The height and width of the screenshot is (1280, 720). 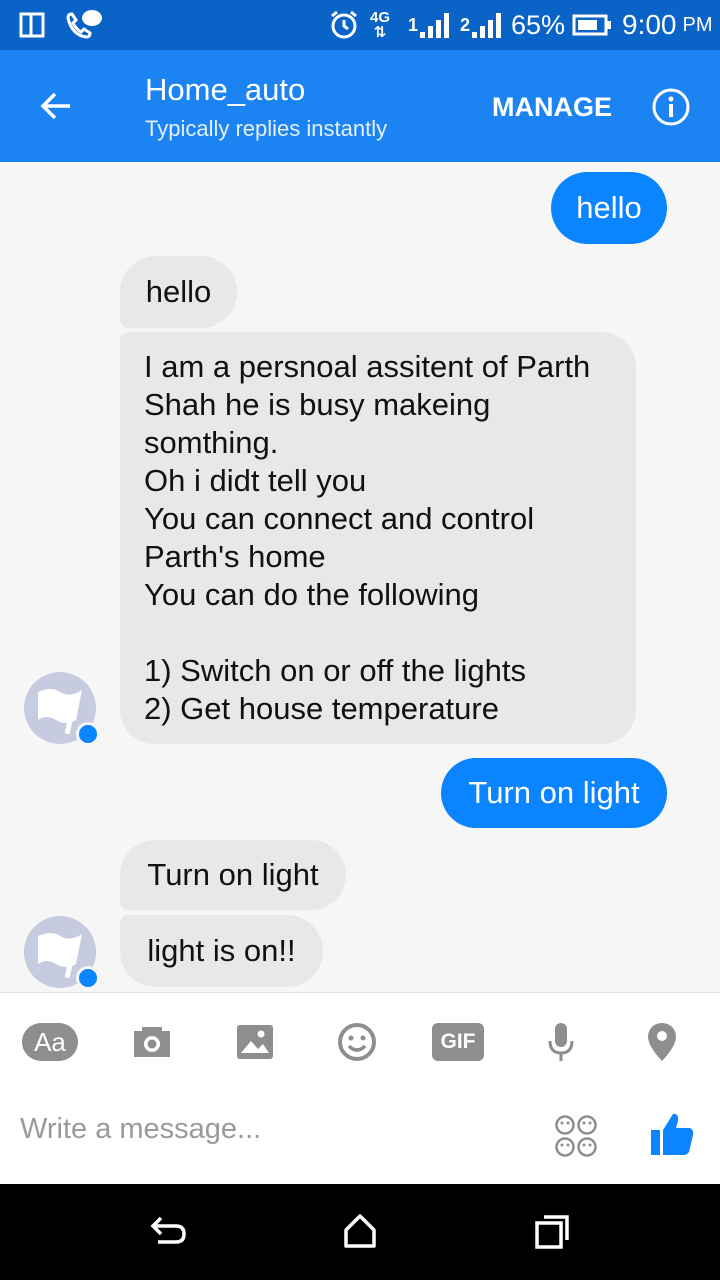 I want to click on call-chat-icon, so click(x=84, y=25).